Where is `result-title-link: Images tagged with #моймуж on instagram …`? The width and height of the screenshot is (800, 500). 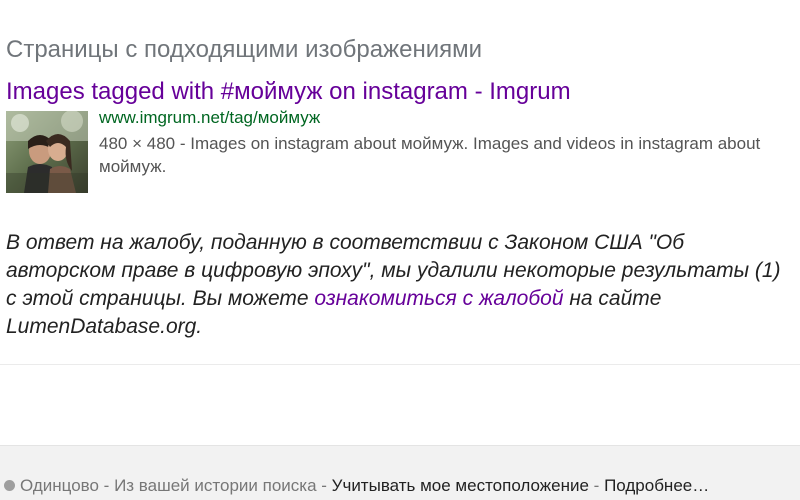 result-title-link: Images tagged with #моймуж on instagram … is located at coordinates (288, 92).